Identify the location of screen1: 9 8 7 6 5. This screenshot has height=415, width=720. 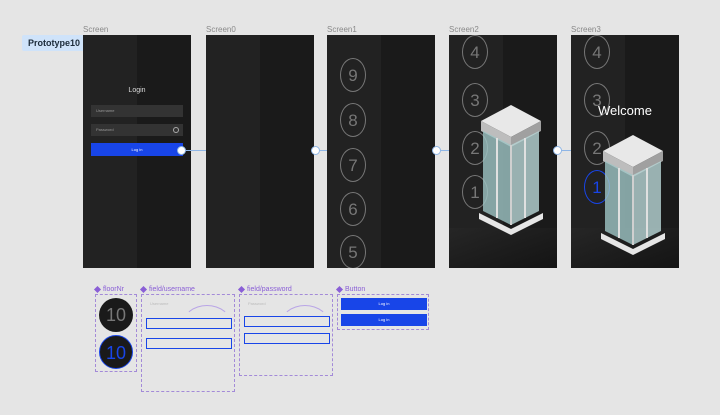
(381, 151).